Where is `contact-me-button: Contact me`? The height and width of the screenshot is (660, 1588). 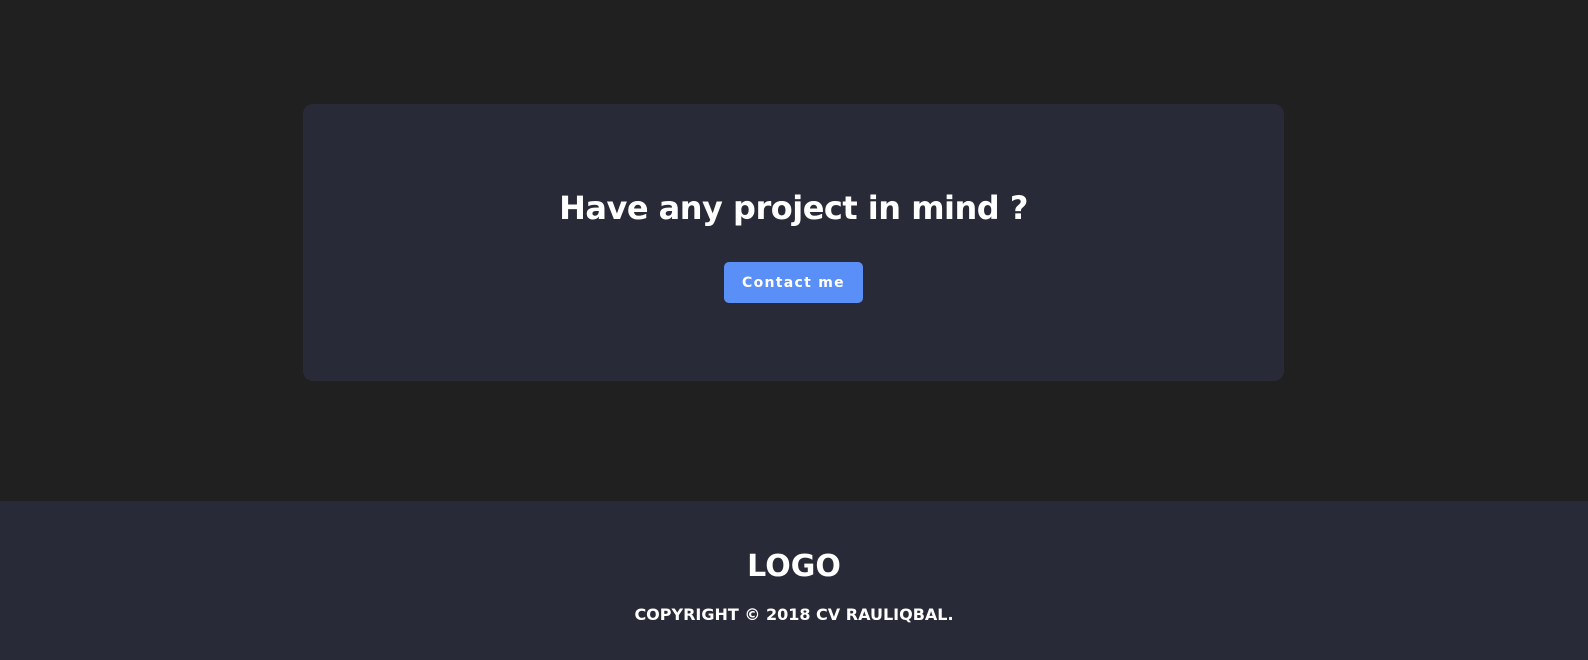 contact-me-button: Contact me is located at coordinates (793, 282).